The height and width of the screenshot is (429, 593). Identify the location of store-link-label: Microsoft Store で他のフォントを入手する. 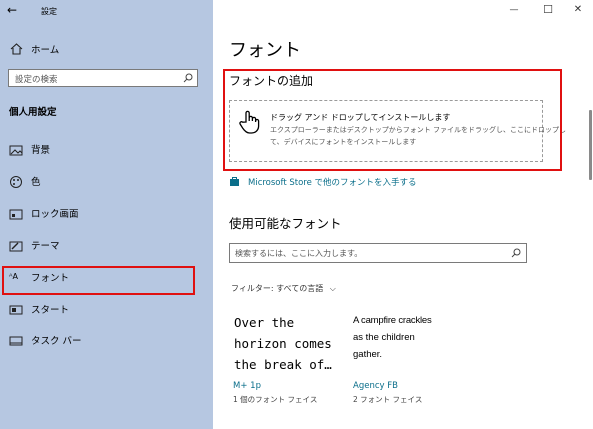
(332, 183).